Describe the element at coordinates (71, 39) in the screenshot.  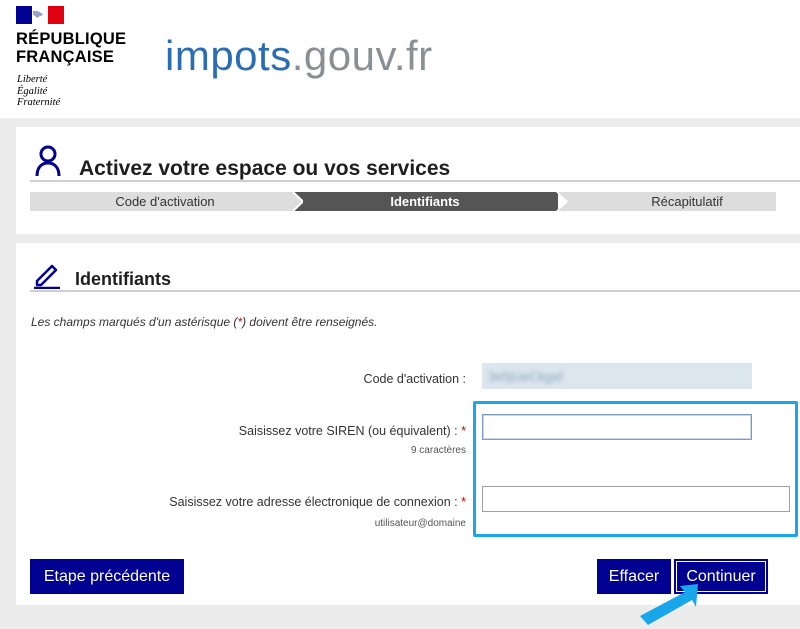
I see `republic-line-1: RÉPUBLIQUE` at that location.